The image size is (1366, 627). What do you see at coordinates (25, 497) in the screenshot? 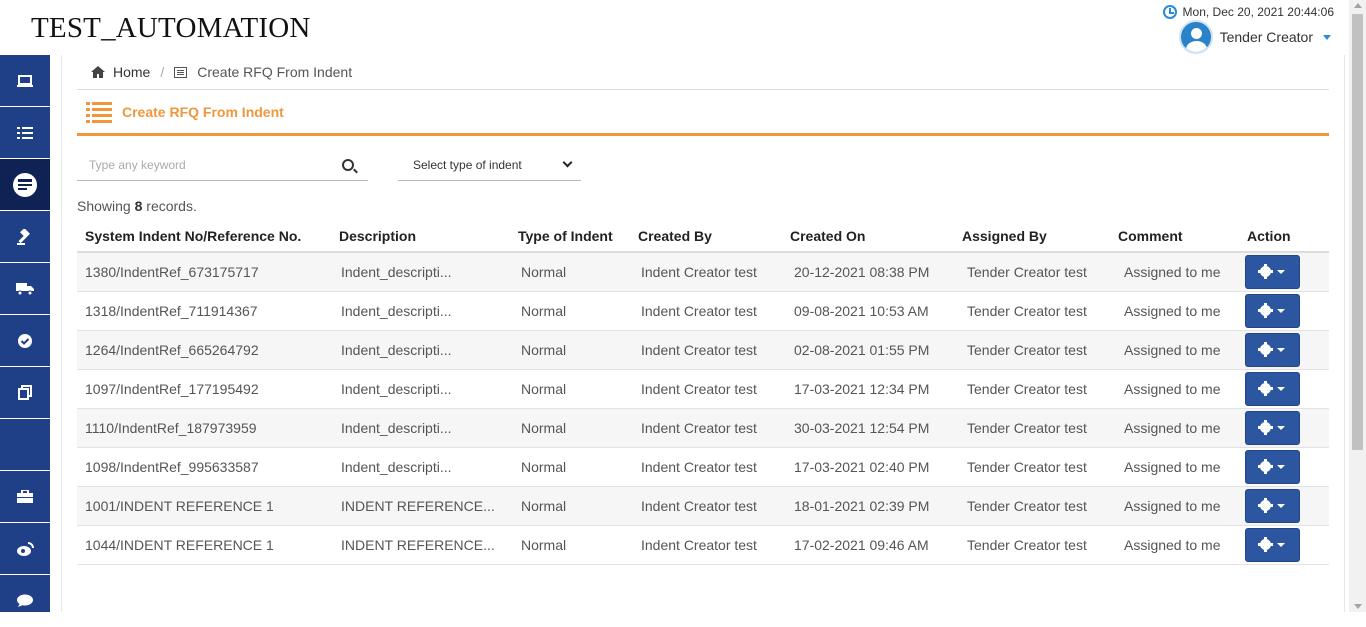
I see `sidebar-item-briefcase` at bounding box center [25, 497].